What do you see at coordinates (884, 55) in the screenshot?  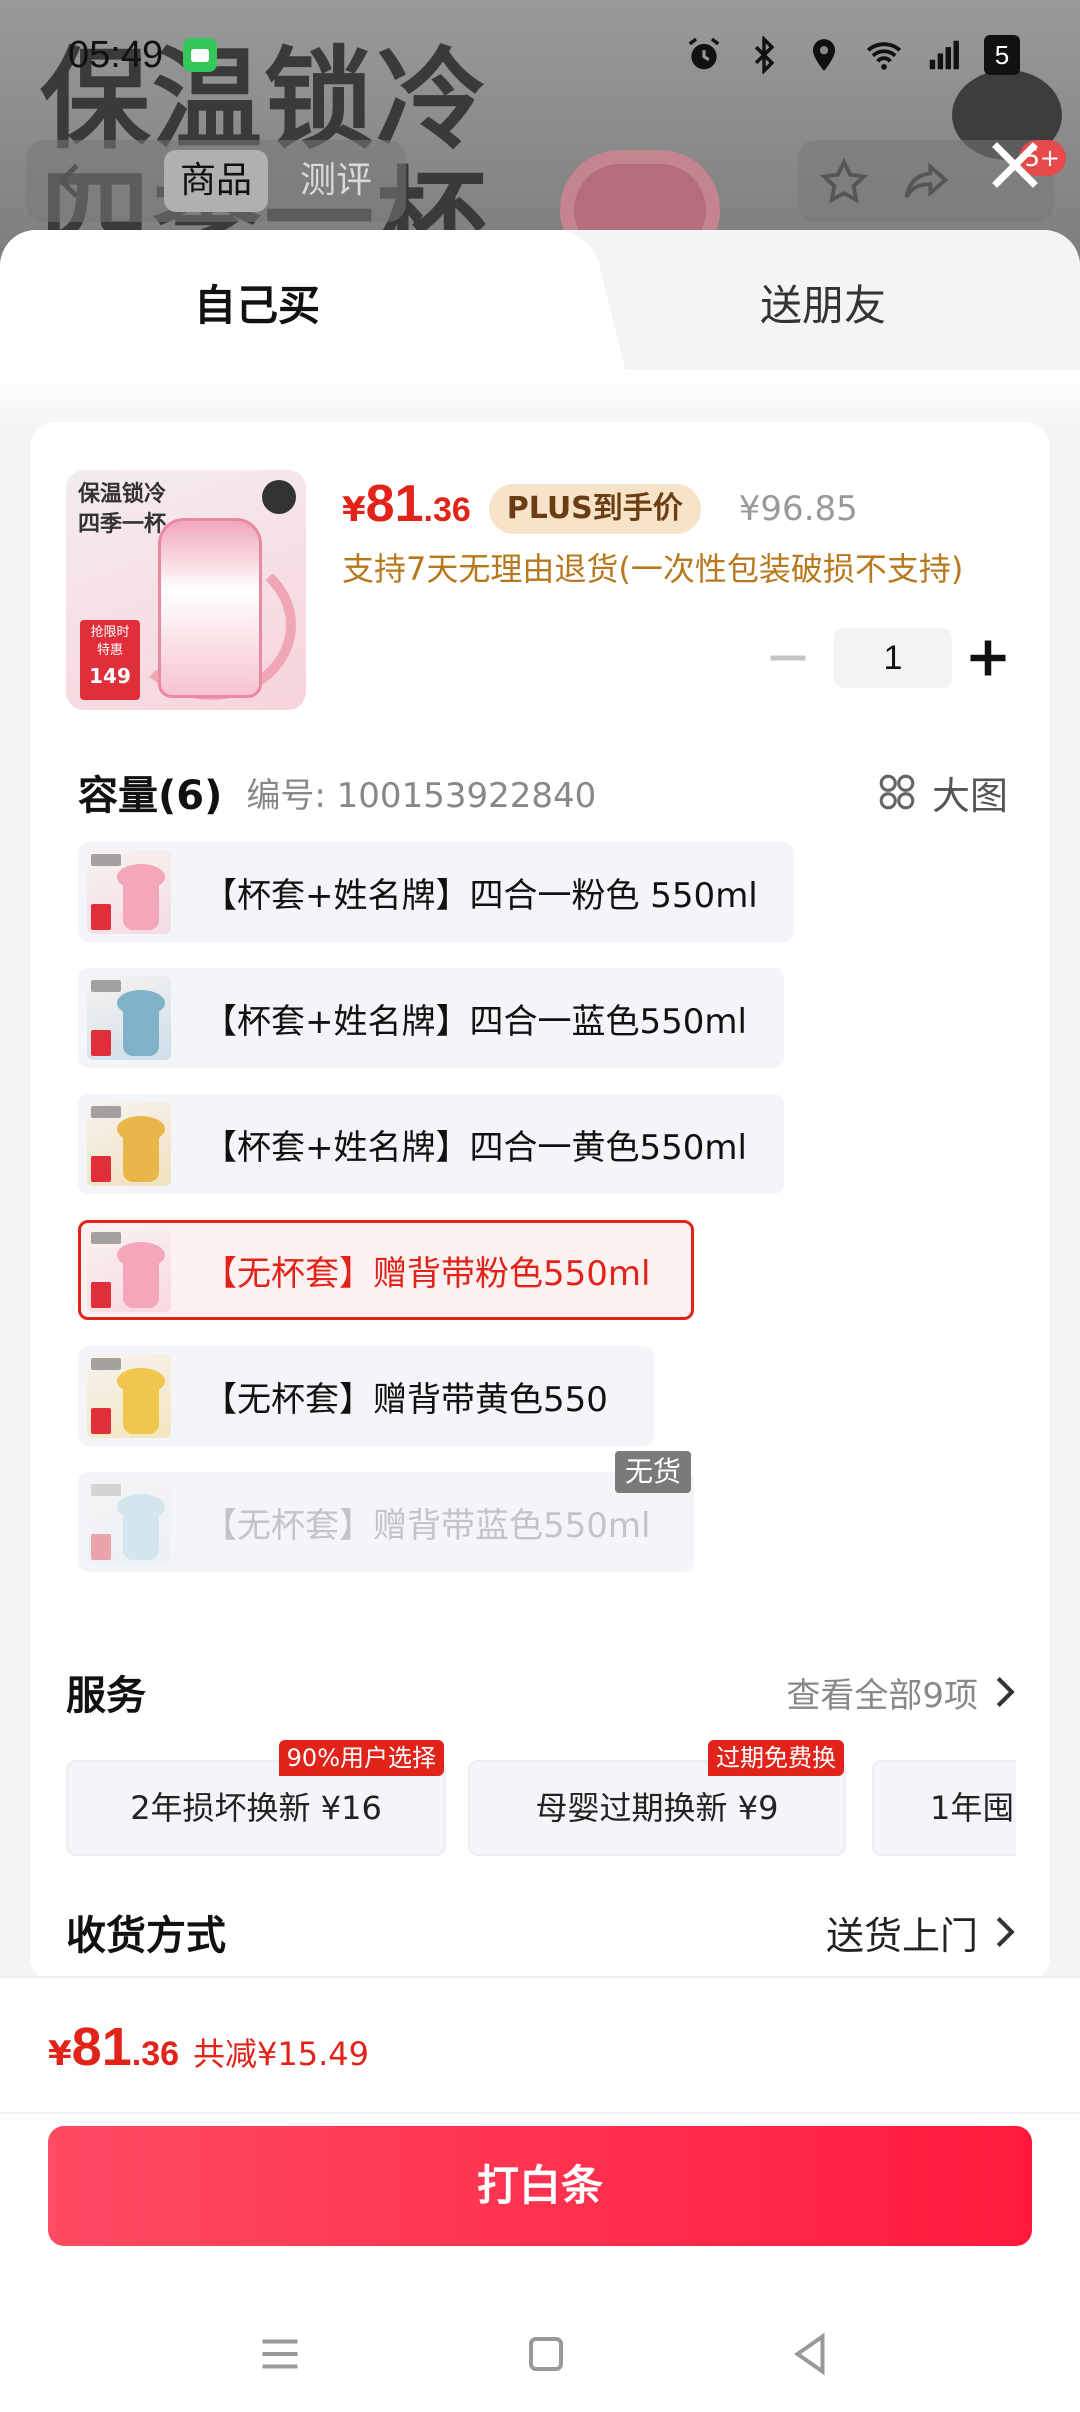 I see `wifi-icon` at bounding box center [884, 55].